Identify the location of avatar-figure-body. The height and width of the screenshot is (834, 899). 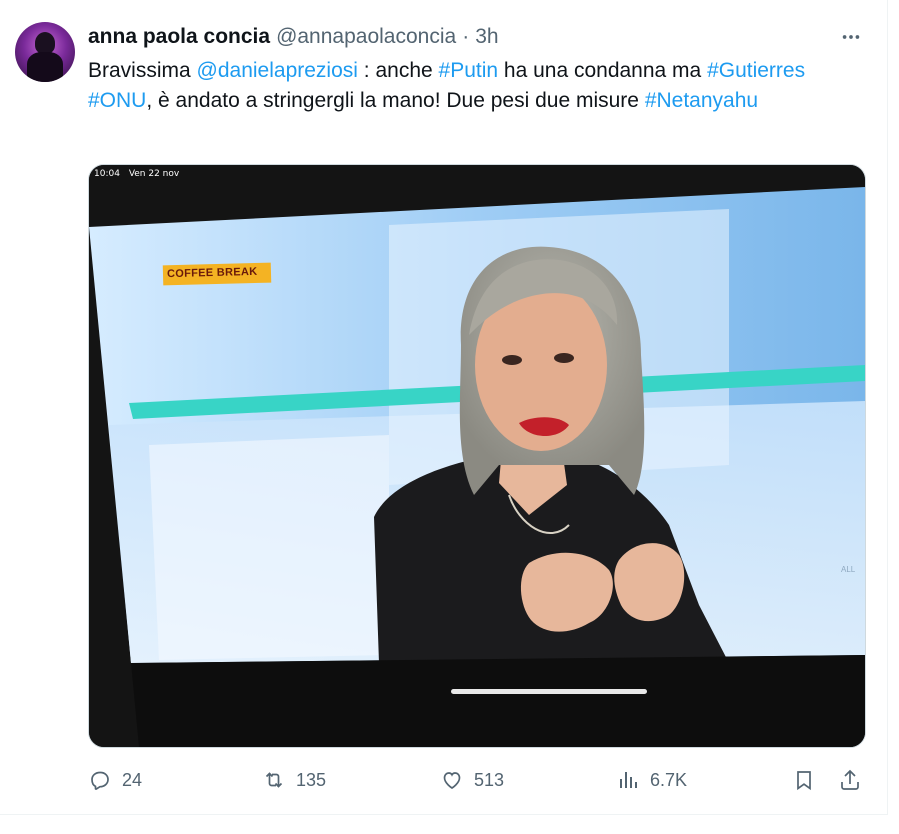
(45, 67).